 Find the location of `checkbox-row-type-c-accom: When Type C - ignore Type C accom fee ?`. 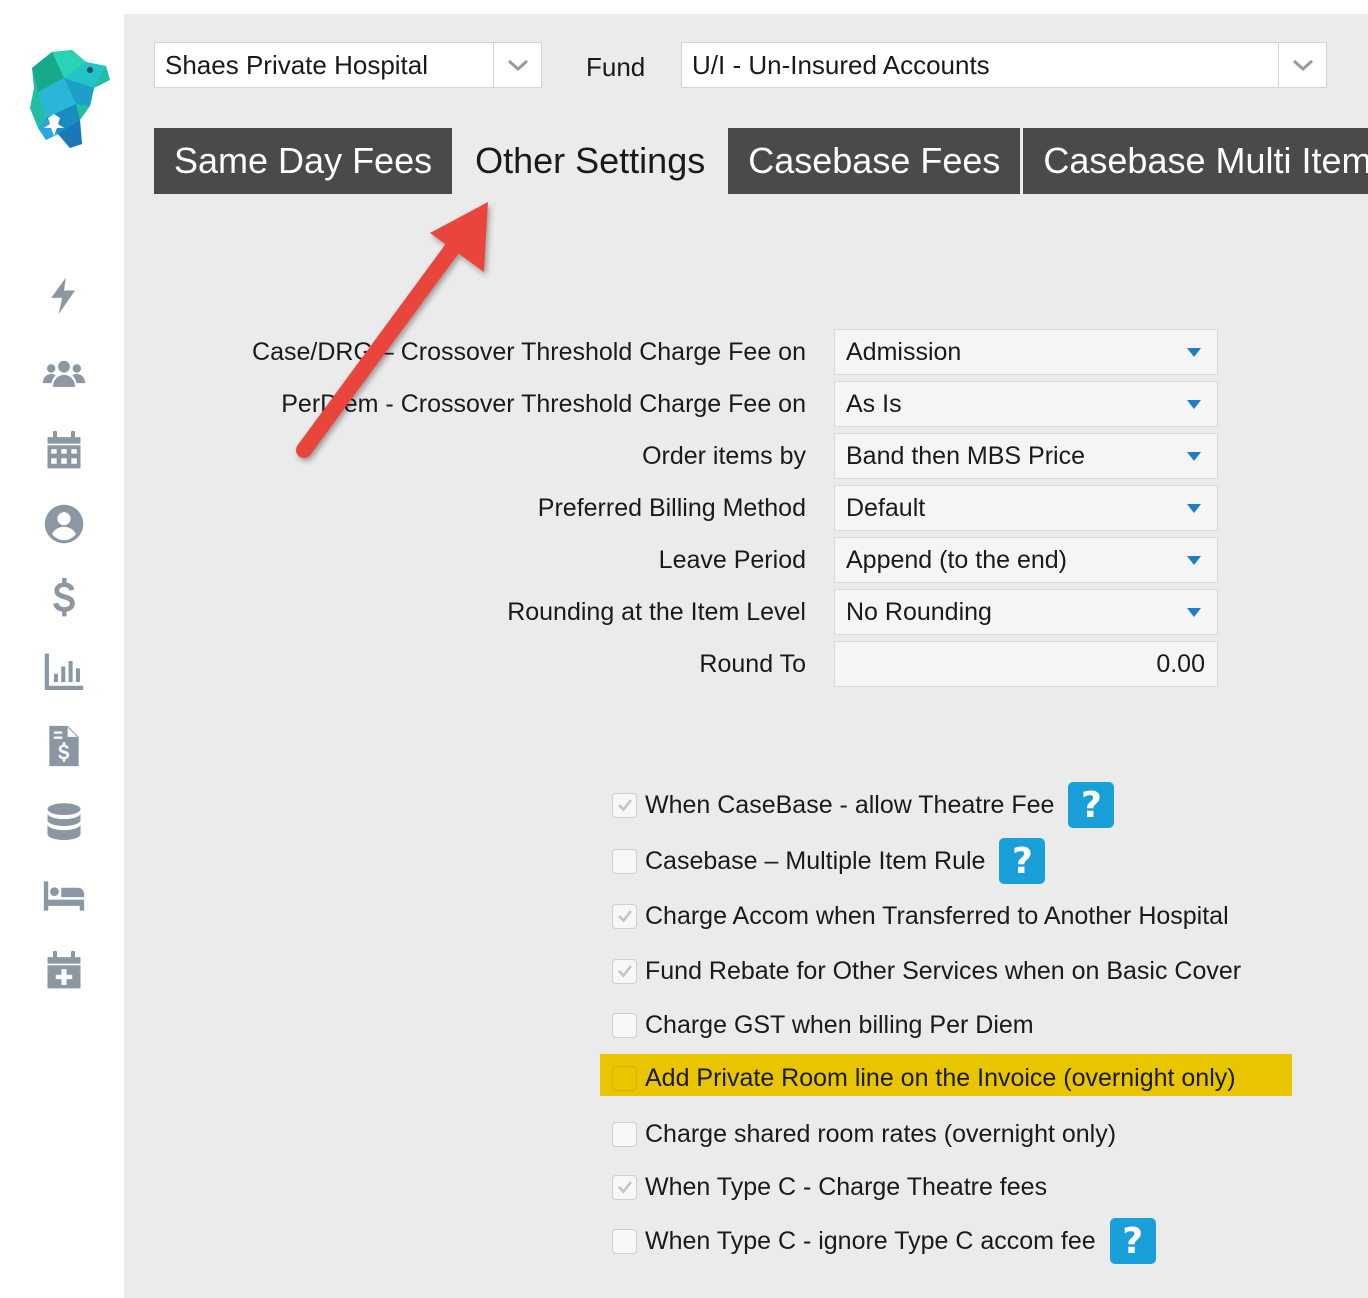

checkbox-row-type-c-accom: When Type C - ignore Type C accom fee ? is located at coordinates (884, 1241).